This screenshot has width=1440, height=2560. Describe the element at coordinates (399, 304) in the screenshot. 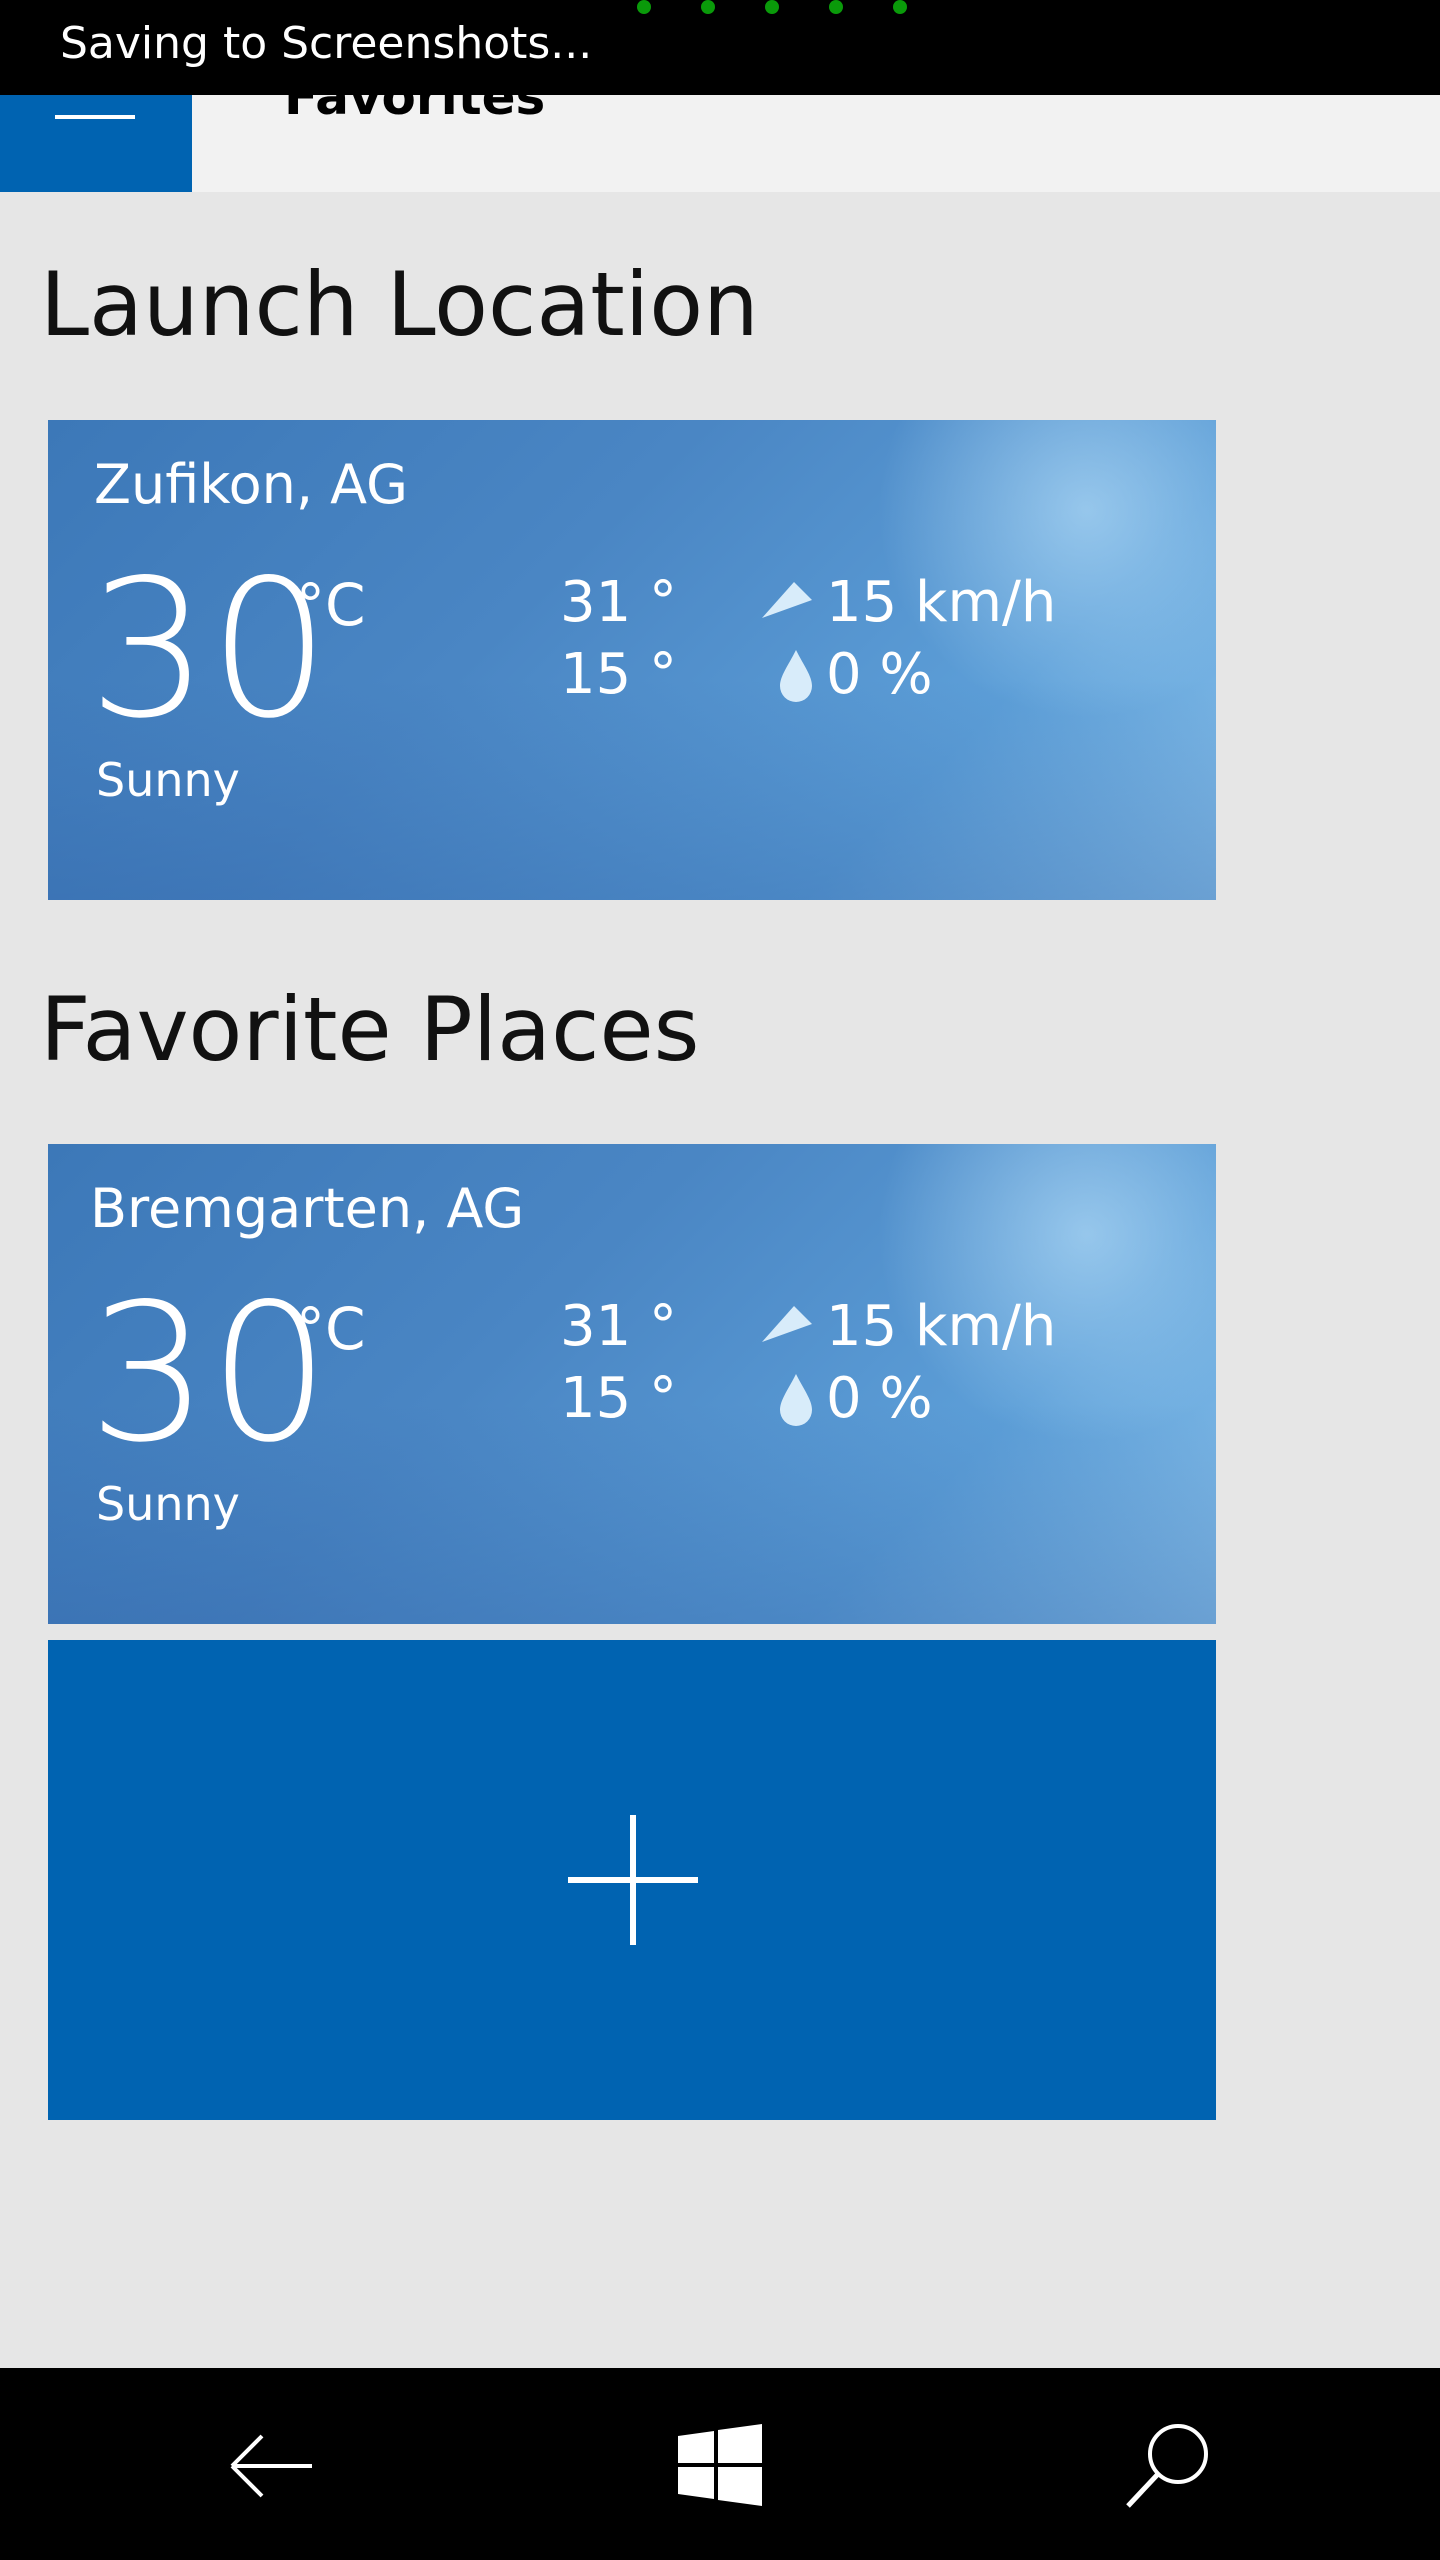

I see `launch-location-heading: Launch Location` at that location.